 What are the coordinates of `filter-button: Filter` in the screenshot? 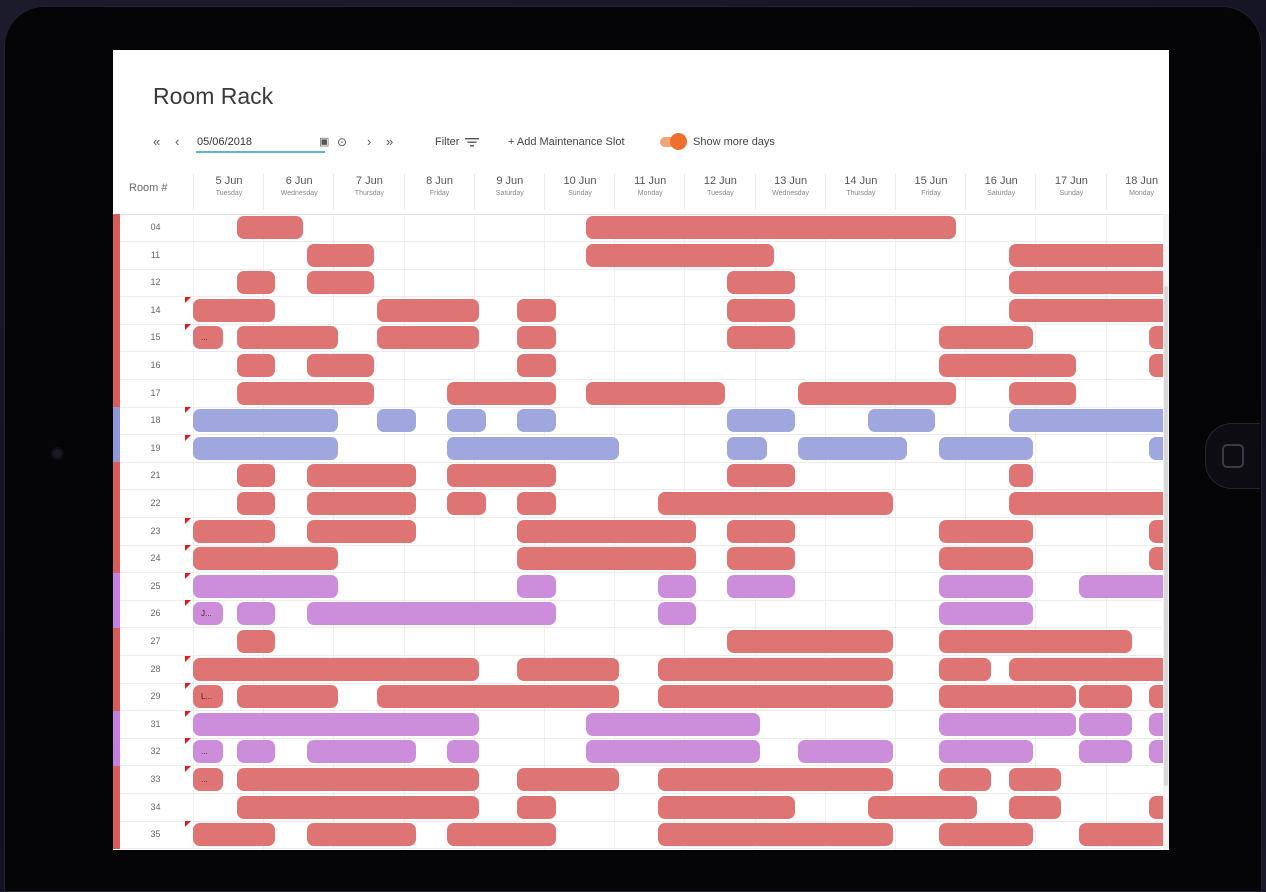 It's located at (457, 142).